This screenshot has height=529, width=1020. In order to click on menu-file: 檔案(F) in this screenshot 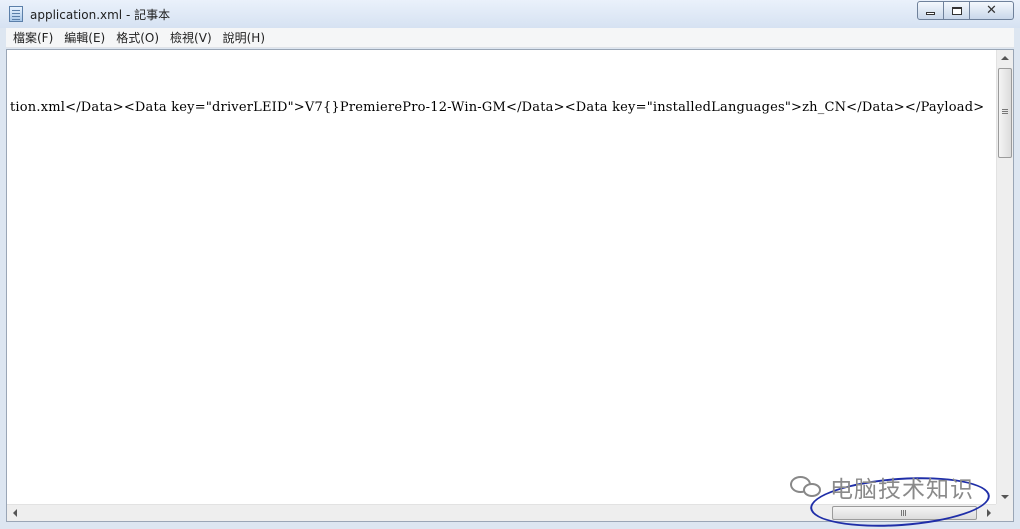, I will do `click(33, 38)`.